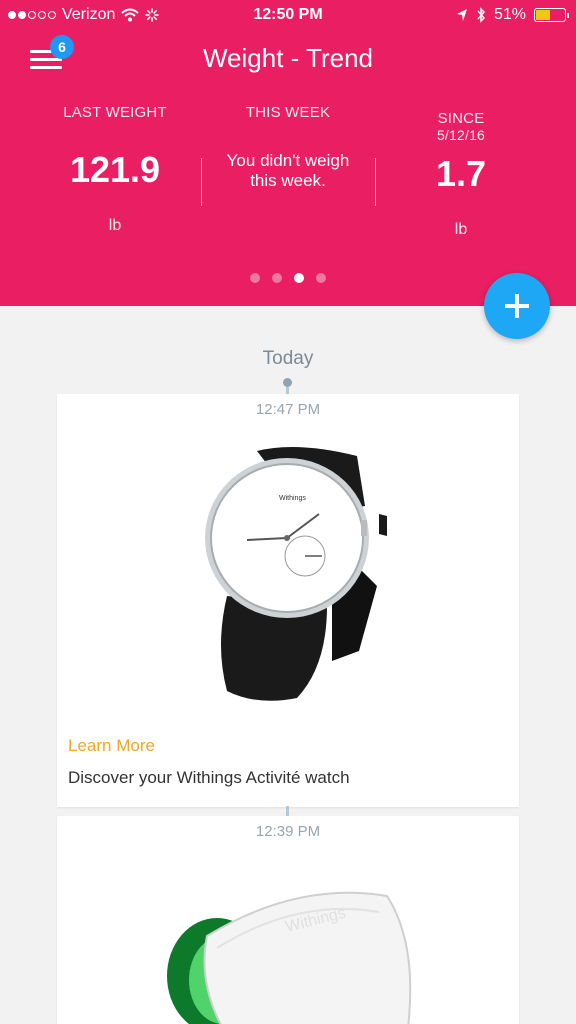  Describe the element at coordinates (288, 278) in the screenshot. I see `page-indicator` at that location.